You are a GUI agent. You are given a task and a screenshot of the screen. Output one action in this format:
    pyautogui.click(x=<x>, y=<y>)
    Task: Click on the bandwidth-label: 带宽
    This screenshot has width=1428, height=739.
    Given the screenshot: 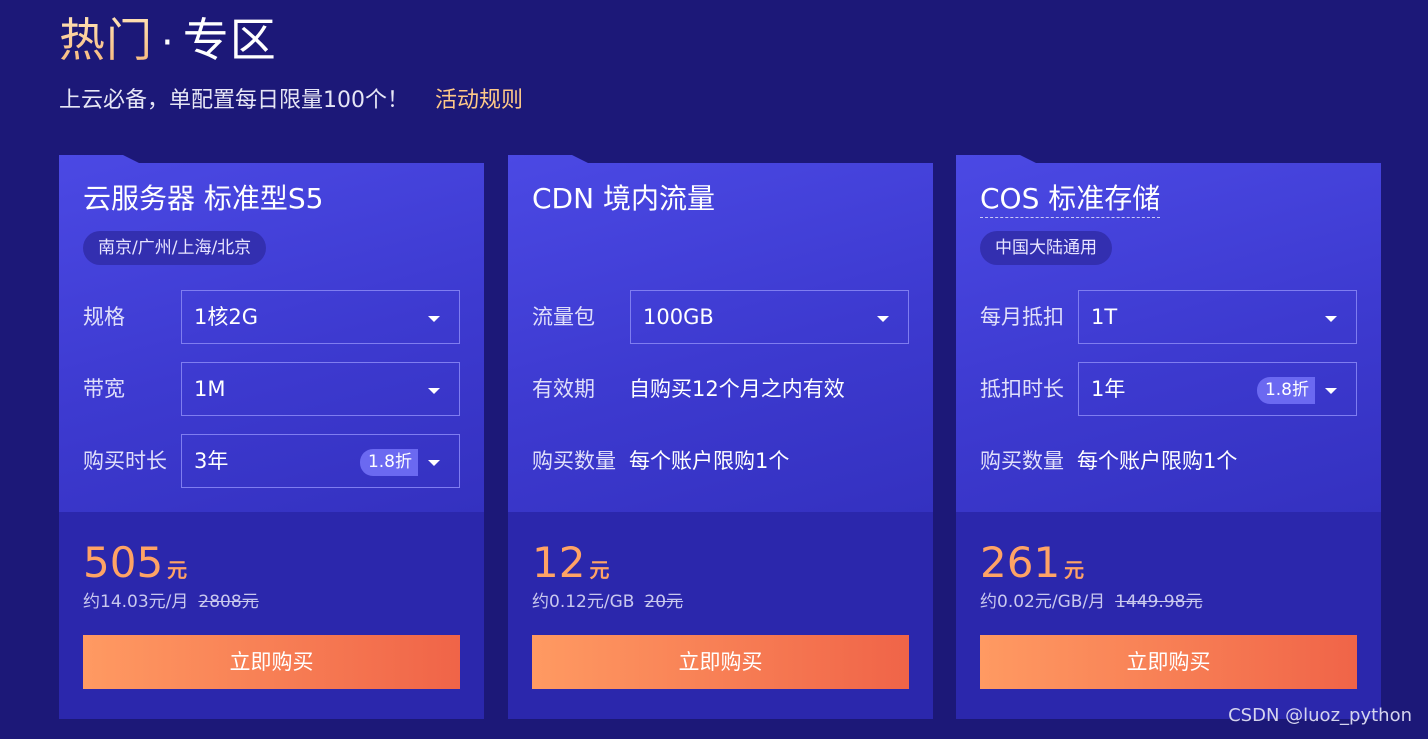 What is the action you would take?
    pyautogui.click(x=104, y=389)
    